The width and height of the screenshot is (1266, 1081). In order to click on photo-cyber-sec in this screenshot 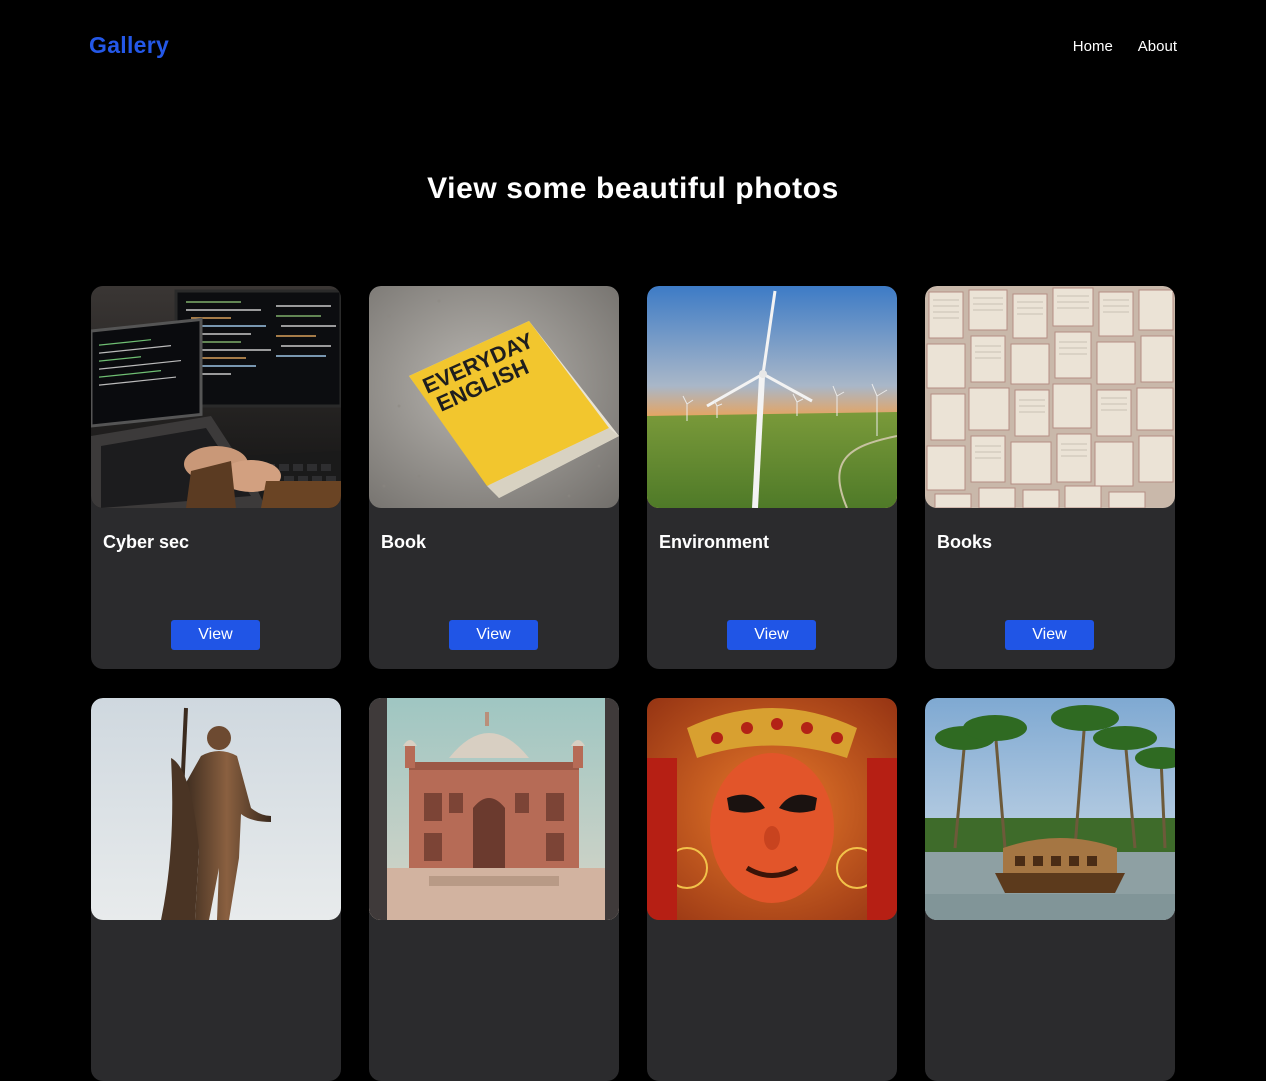, I will do `click(216, 397)`.